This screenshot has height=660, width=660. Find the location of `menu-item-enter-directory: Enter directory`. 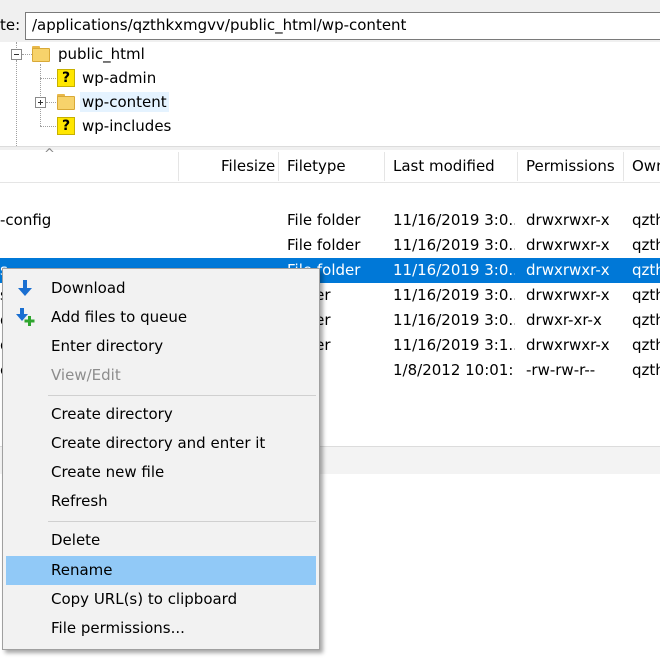

menu-item-enter-directory: Enter directory is located at coordinates (161, 346).